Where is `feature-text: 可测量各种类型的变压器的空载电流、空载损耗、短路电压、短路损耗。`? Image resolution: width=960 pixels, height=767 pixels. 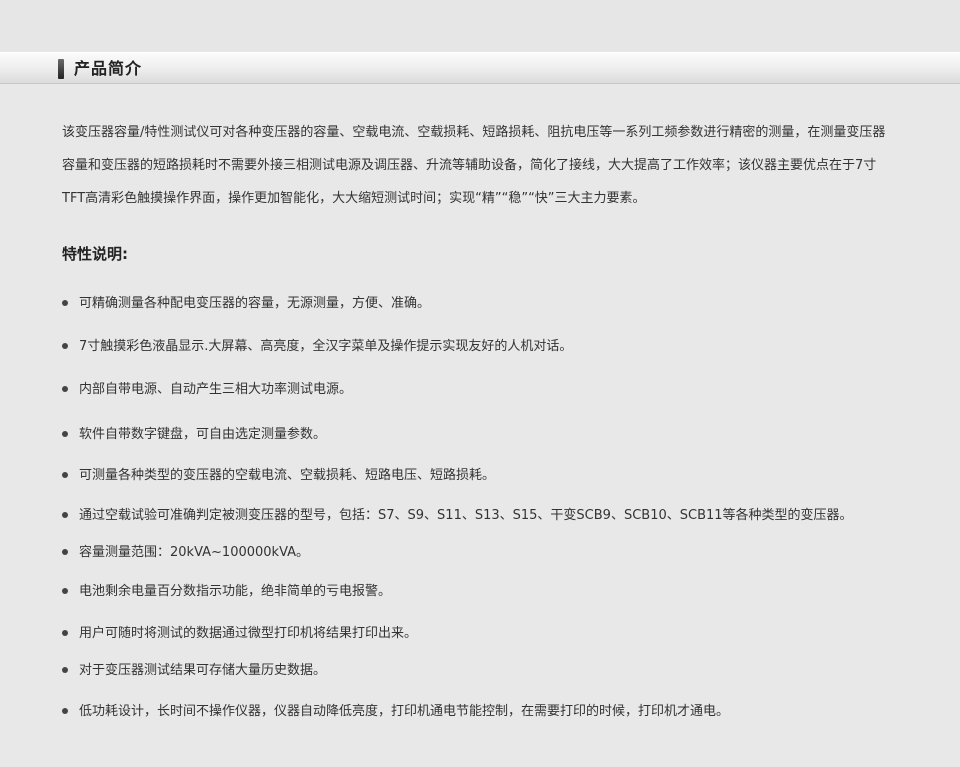 feature-text: 可测量各种类型的变压器的空载电流、空载损耗、短路电压、短路损耗。 is located at coordinates (287, 475).